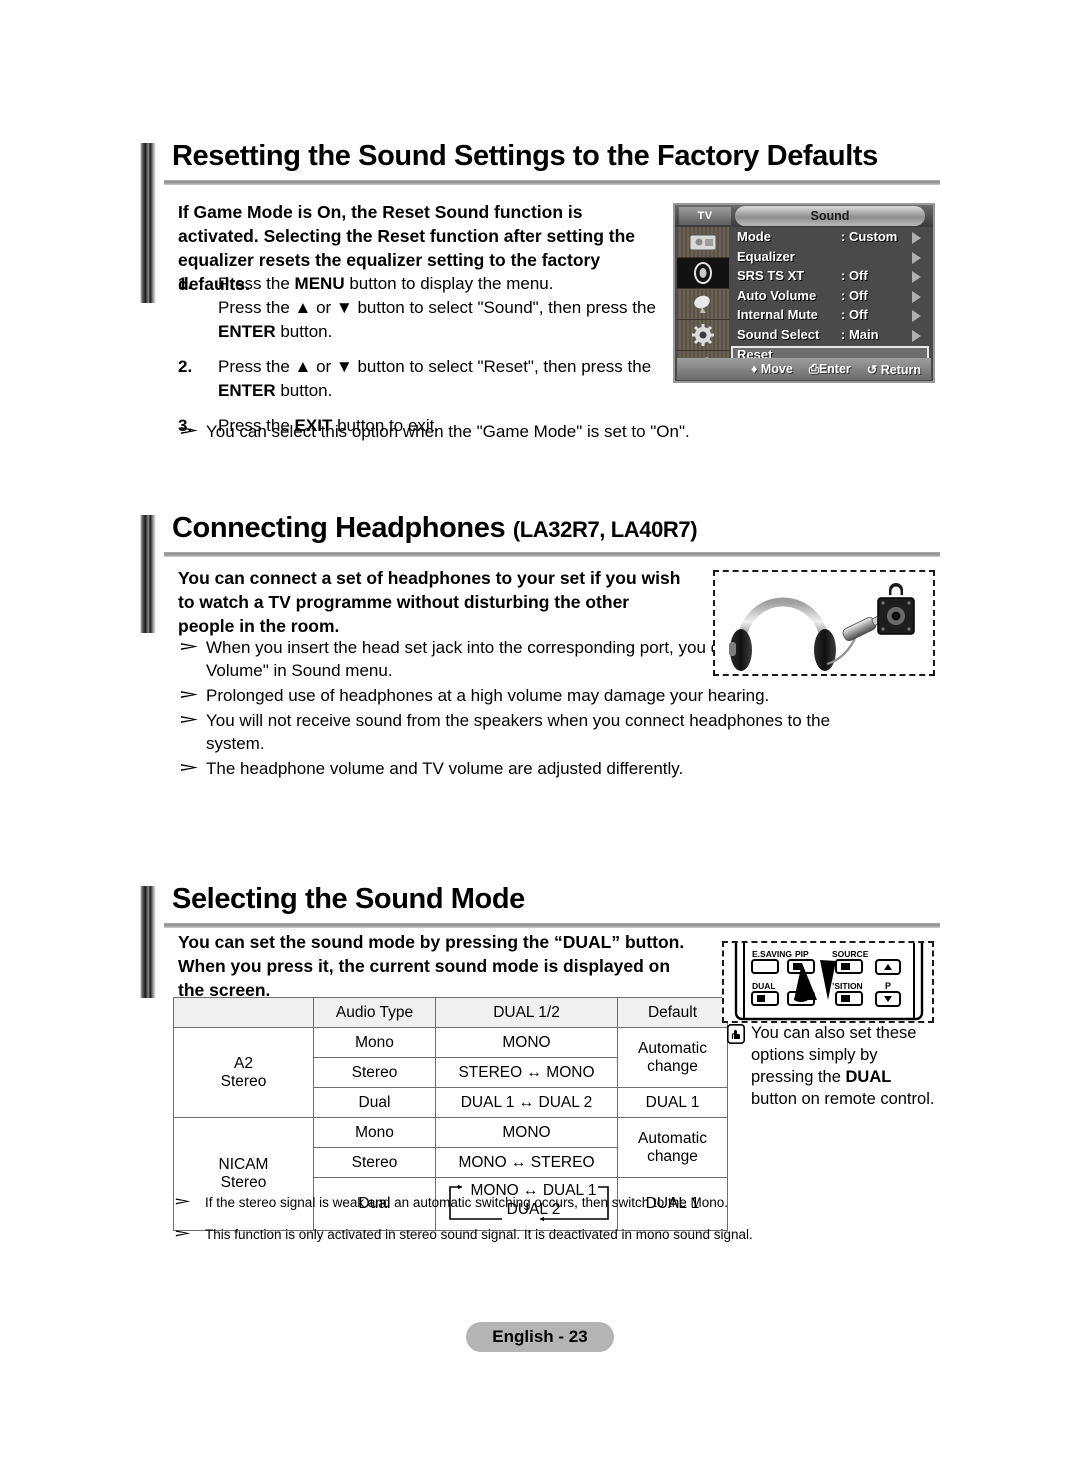 The height and width of the screenshot is (1472, 1080). I want to click on cell-audio-type: Dual, so click(374, 1102).